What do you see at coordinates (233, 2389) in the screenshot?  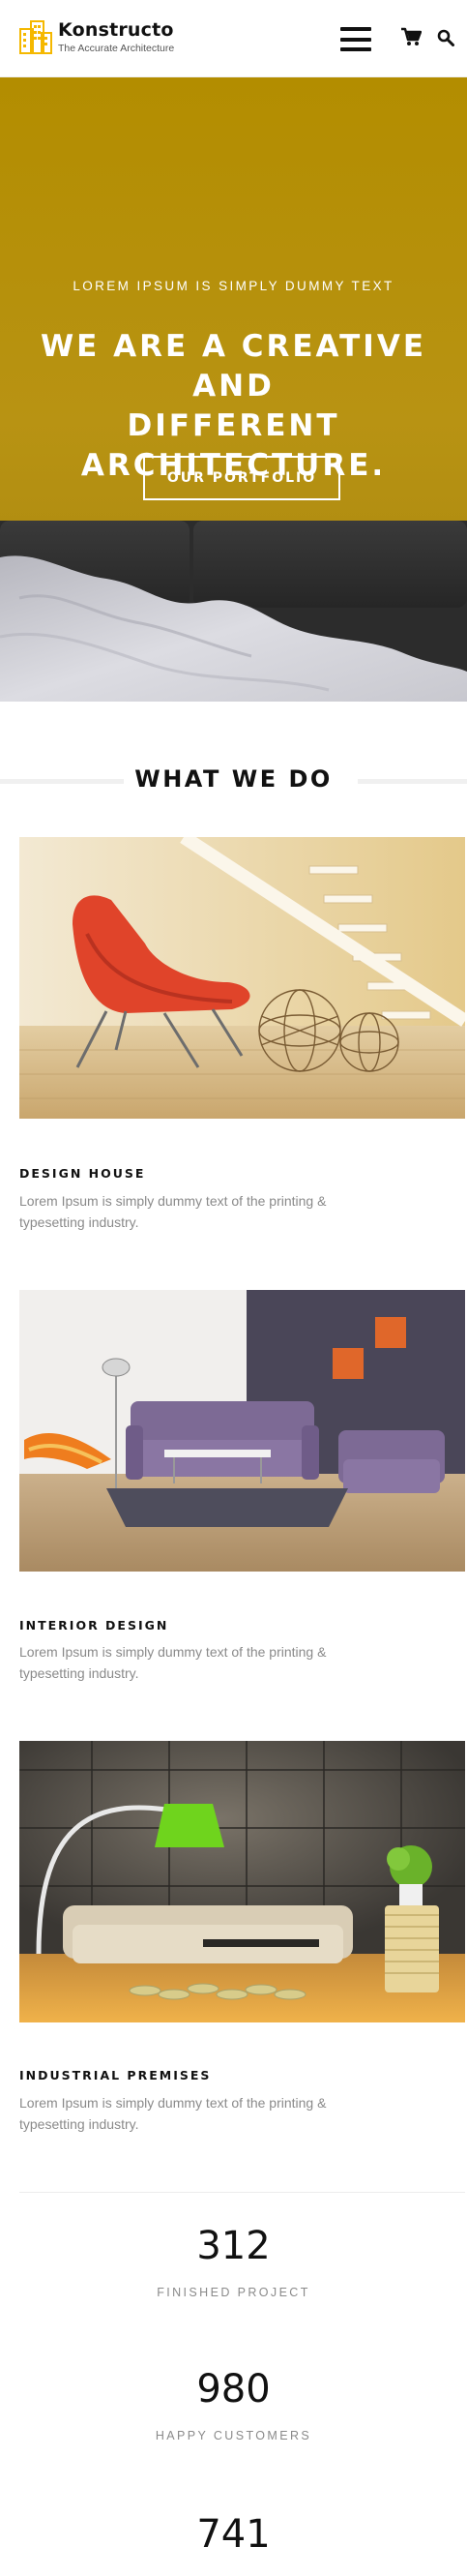 I see `counter-value: 980` at bounding box center [233, 2389].